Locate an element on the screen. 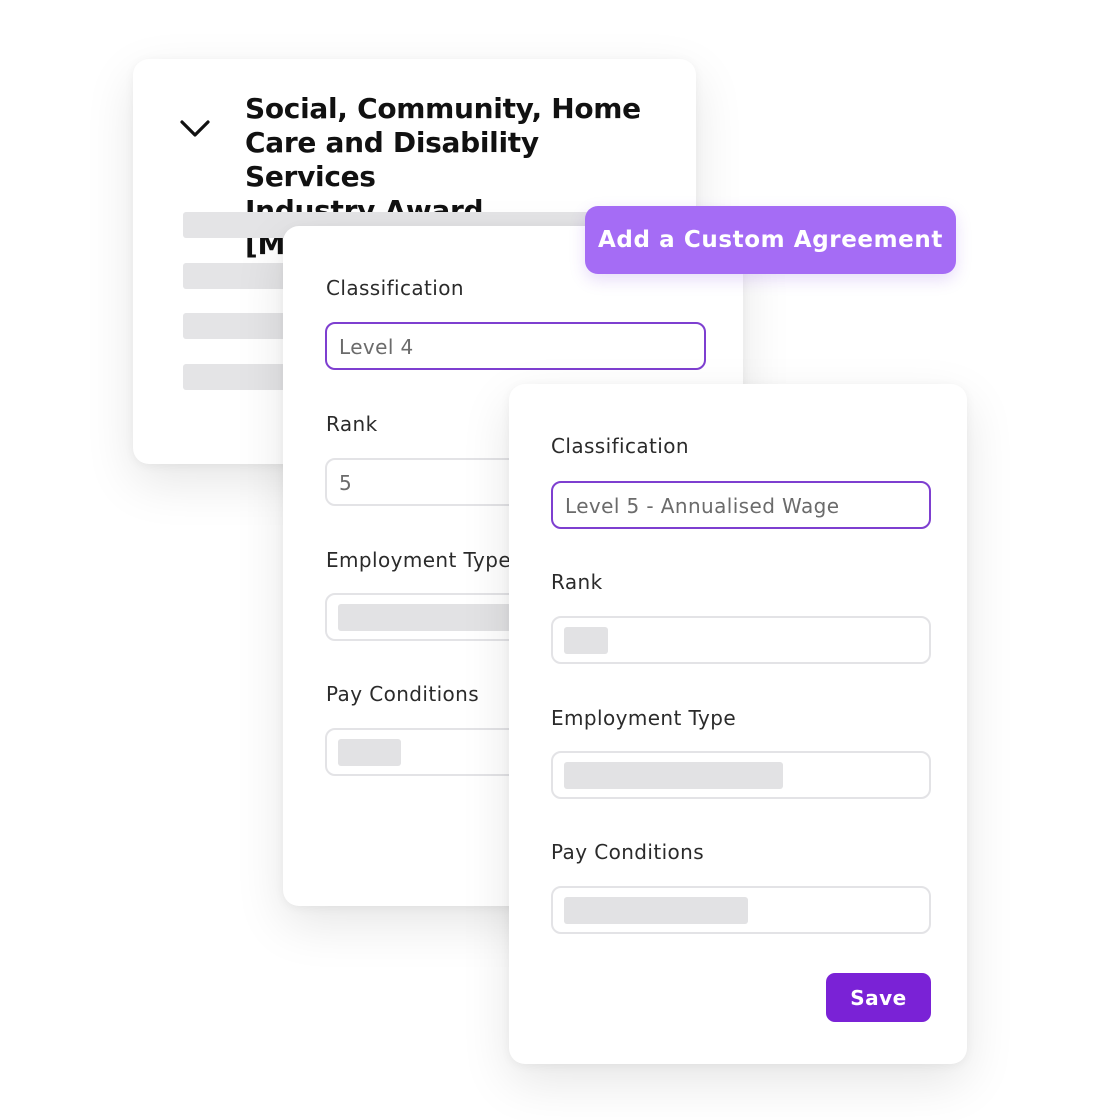 The image size is (1120, 1120). rank-field is located at coordinates (741, 640).